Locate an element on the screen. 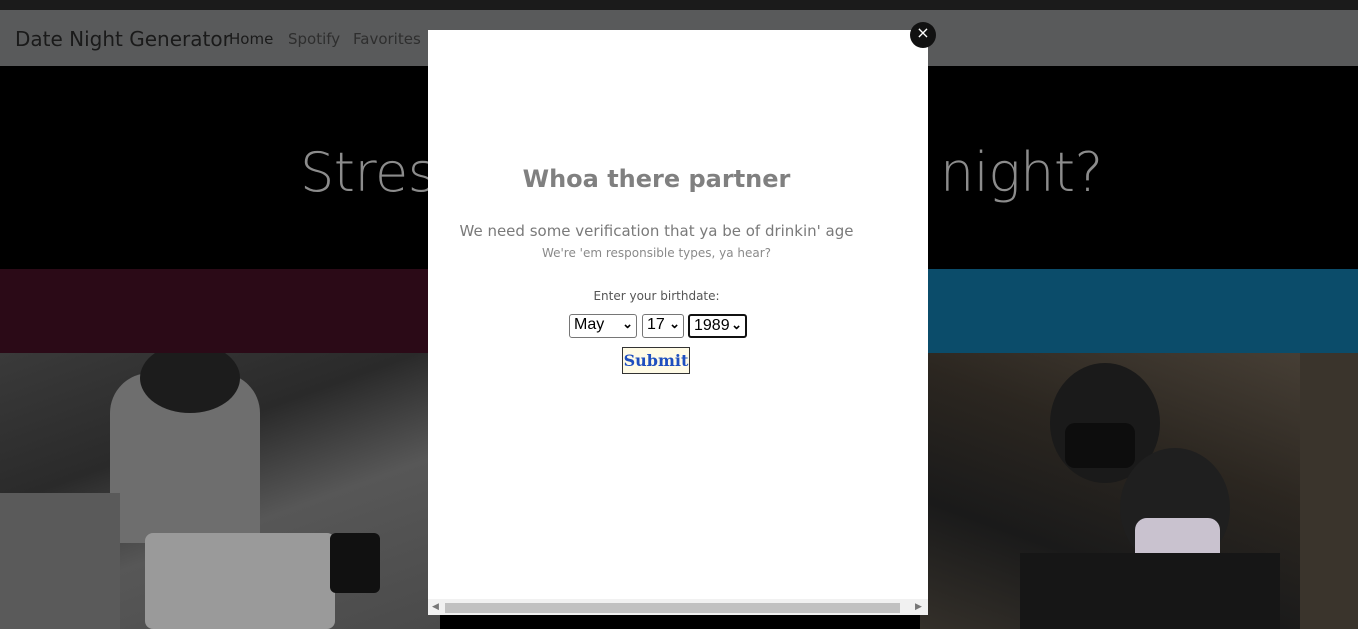 The height and width of the screenshot is (629, 1358). modal-note: We're 'em responsible types, ya hear? is located at coordinates (656, 253).